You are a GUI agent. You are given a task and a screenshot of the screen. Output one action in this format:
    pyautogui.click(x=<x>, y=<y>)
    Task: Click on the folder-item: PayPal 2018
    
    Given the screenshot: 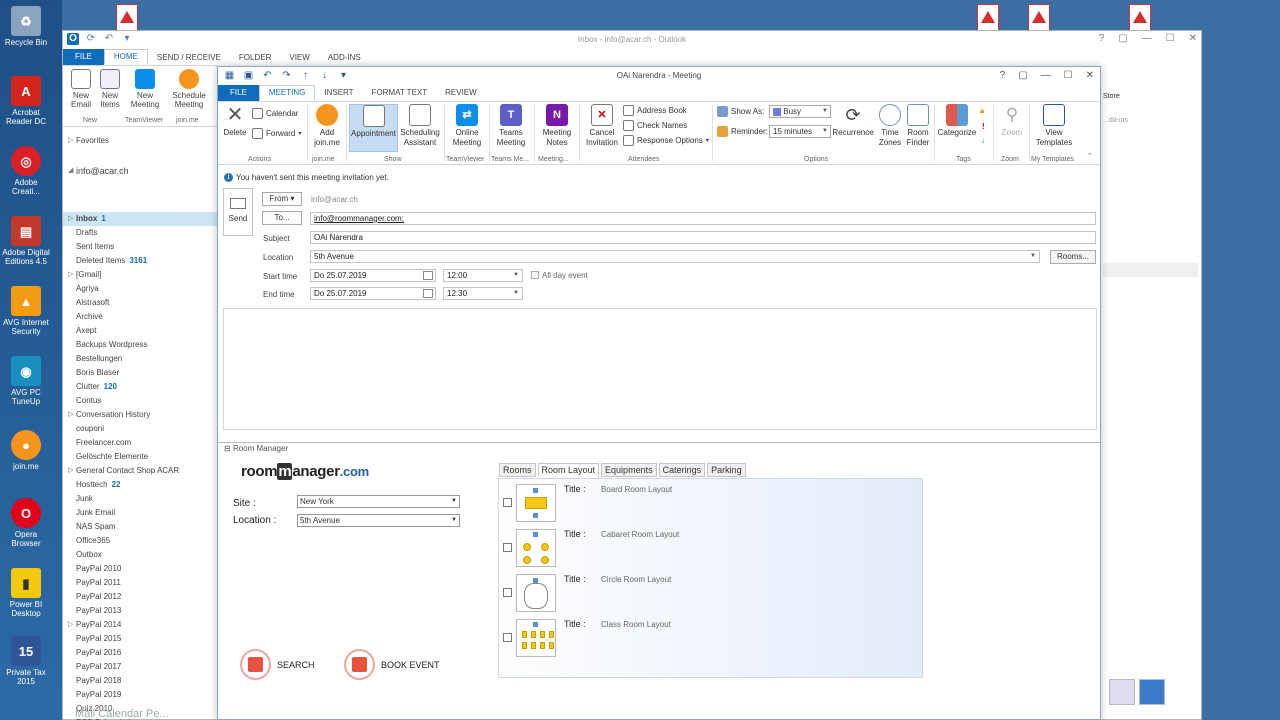 What is the action you would take?
    pyautogui.click(x=140, y=681)
    